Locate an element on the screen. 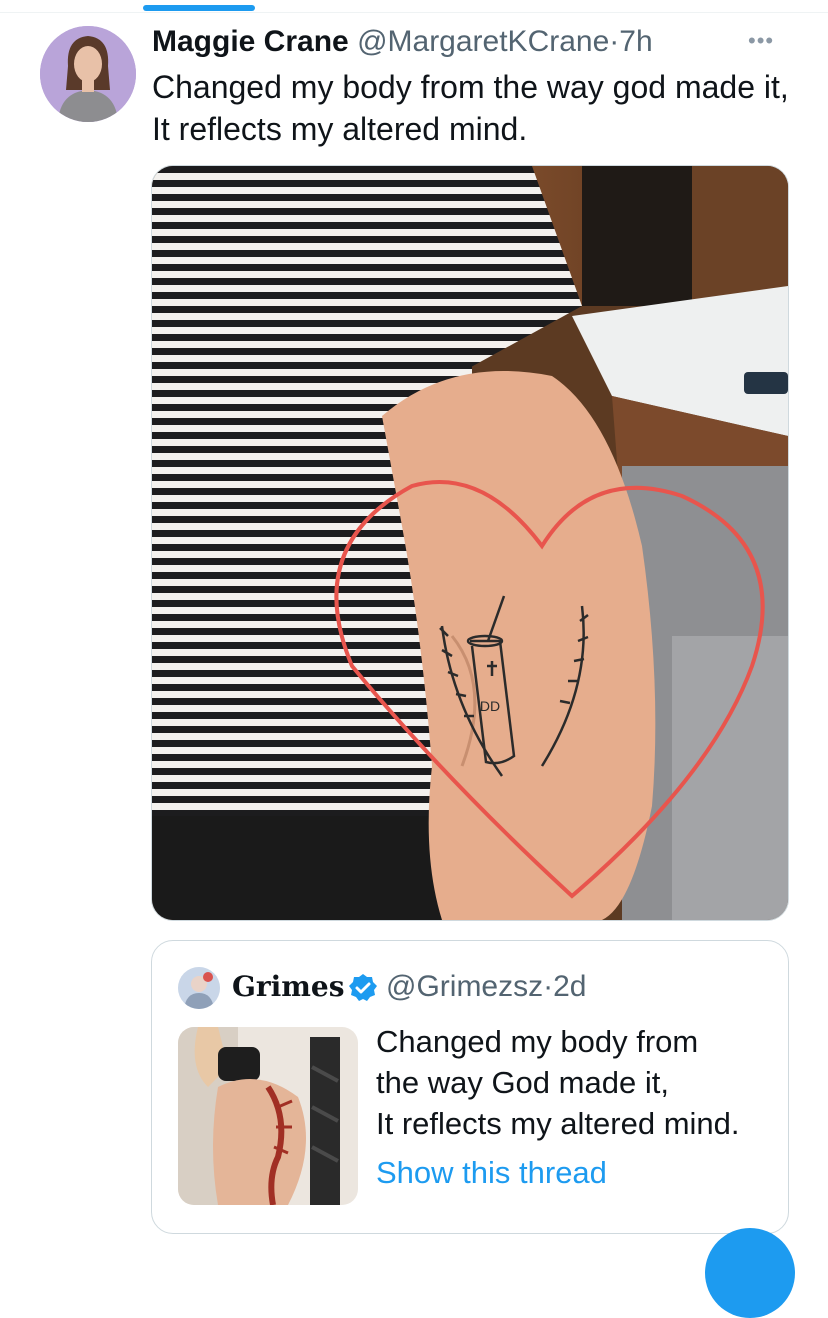 The width and height of the screenshot is (828, 1318). show-thread-link: Show this thread is located at coordinates (491, 1173).